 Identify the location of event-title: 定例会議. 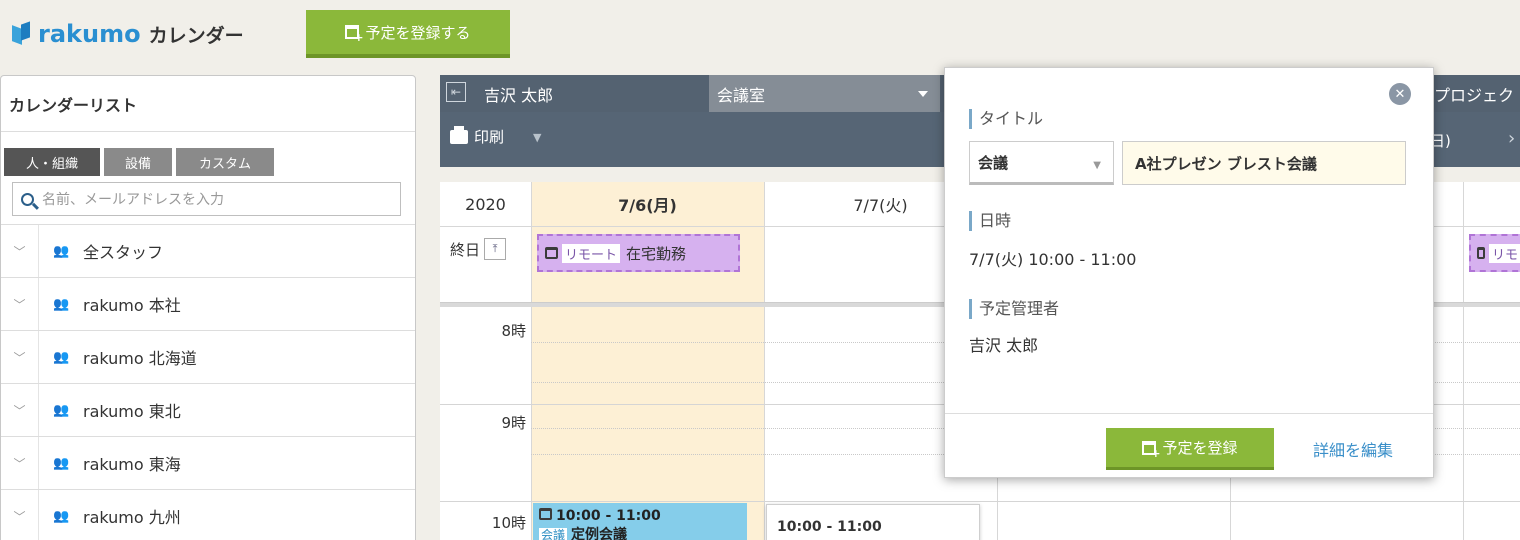
(599, 533).